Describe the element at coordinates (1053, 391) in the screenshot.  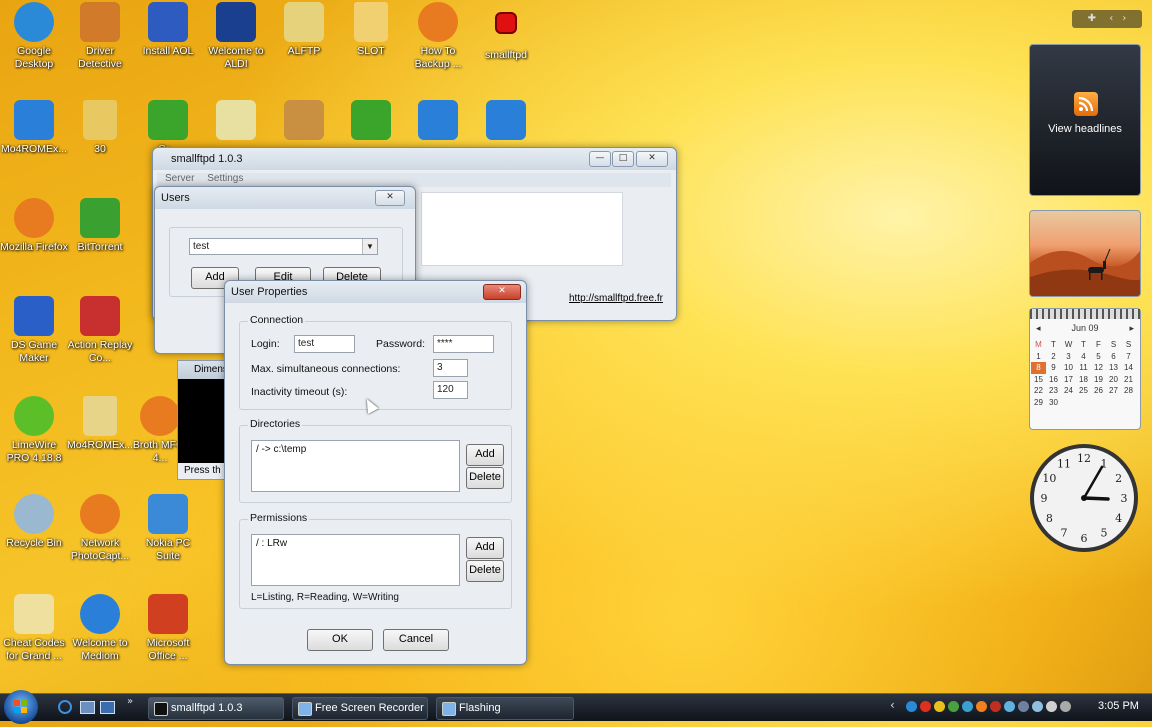
I see `calendar-day: 23` at that location.